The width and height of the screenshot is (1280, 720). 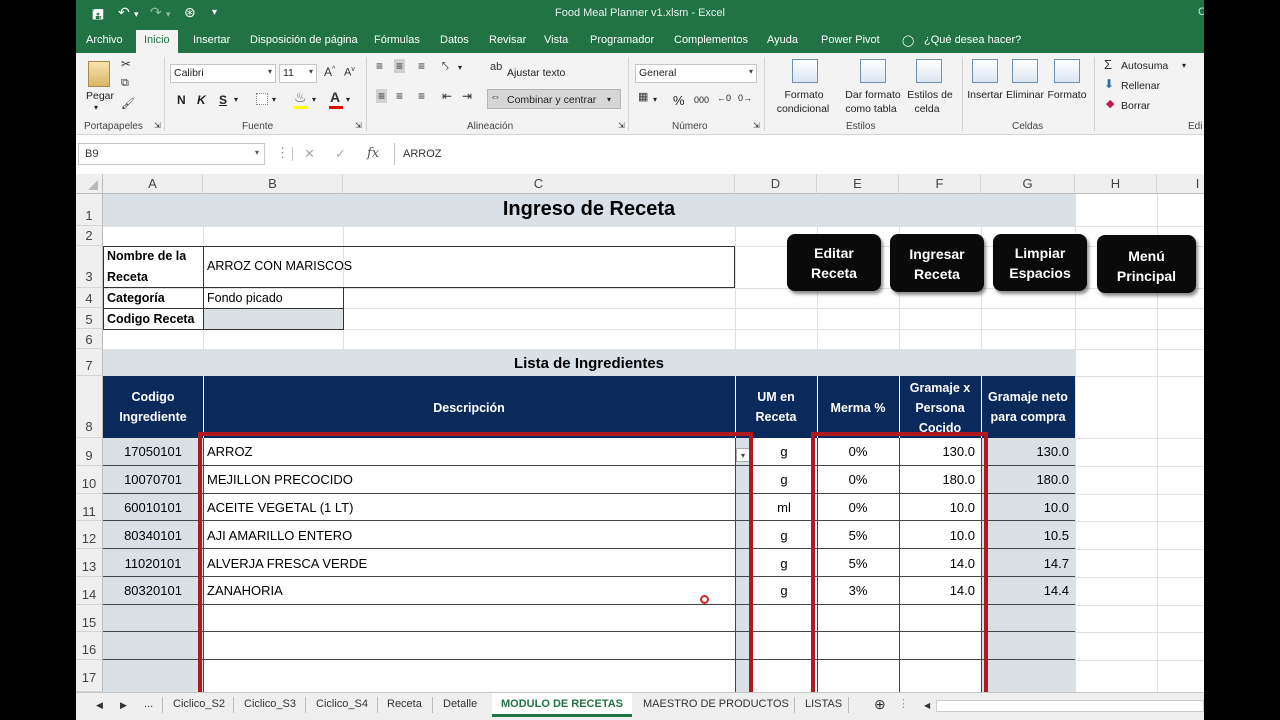 What do you see at coordinates (454, 40) in the screenshot?
I see `tab-datos: Datos` at bounding box center [454, 40].